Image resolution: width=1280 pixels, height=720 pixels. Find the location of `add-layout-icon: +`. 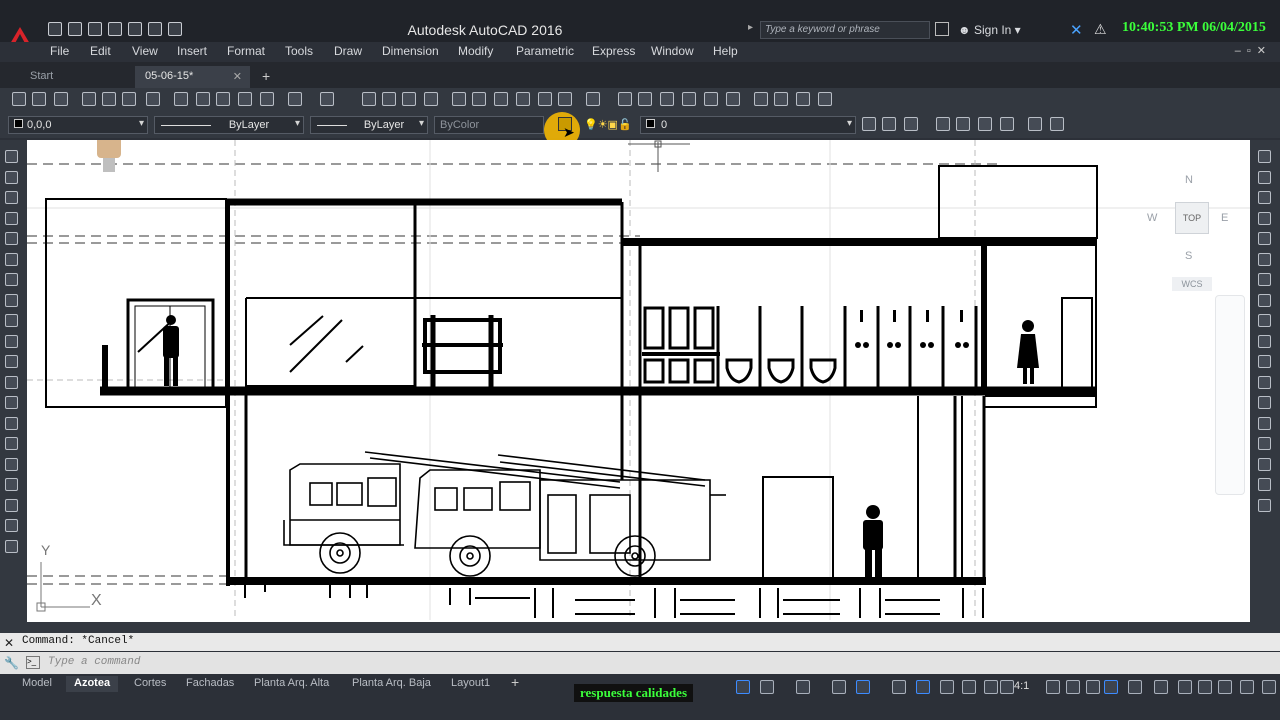

add-layout-icon: + is located at coordinates (515, 682).